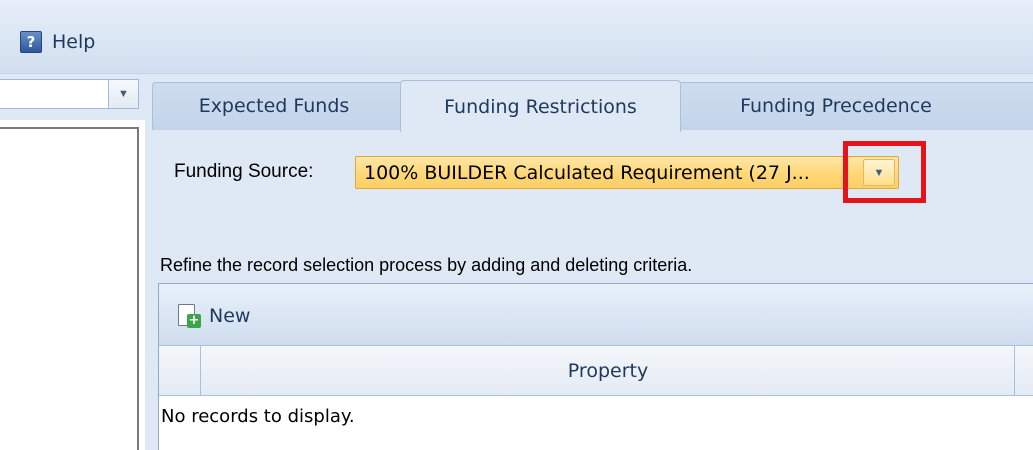 This screenshot has width=1033, height=450. Describe the element at coordinates (74, 42) in the screenshot. I see `help-label: Help` at that location.